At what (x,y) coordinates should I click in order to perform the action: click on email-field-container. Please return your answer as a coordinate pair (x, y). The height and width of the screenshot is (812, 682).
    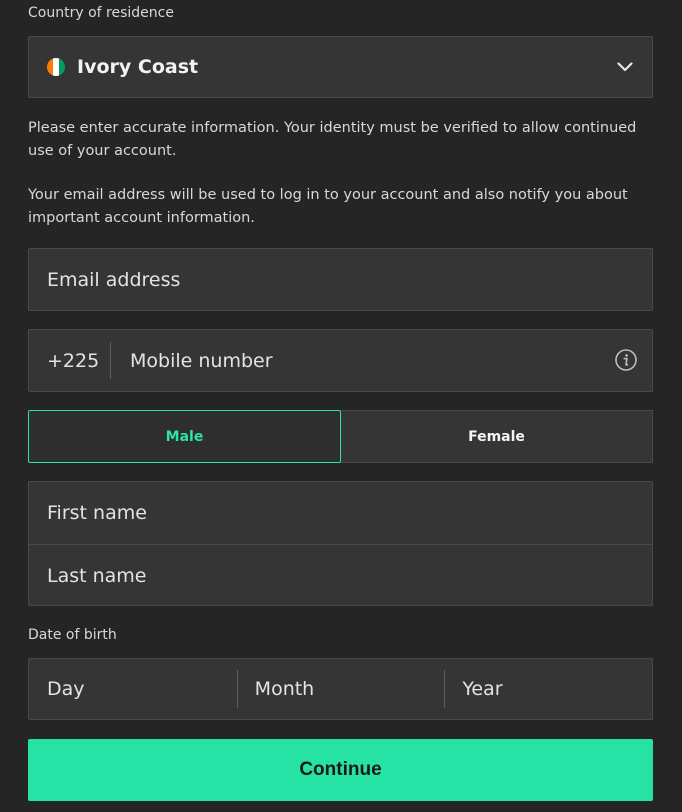
    Looking at the image, I should click on (340, 279).